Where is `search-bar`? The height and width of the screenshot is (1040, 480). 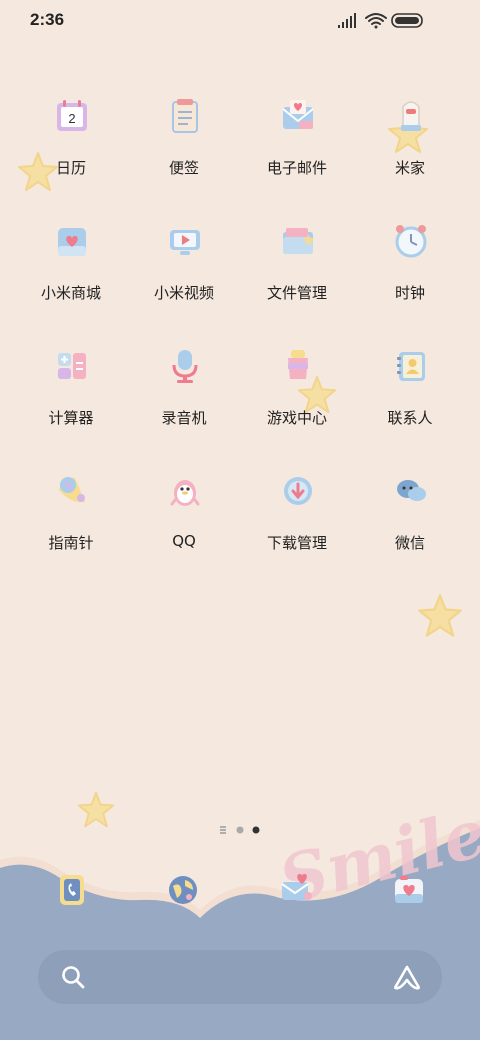 search-bar is located at coordinates (240, 977).